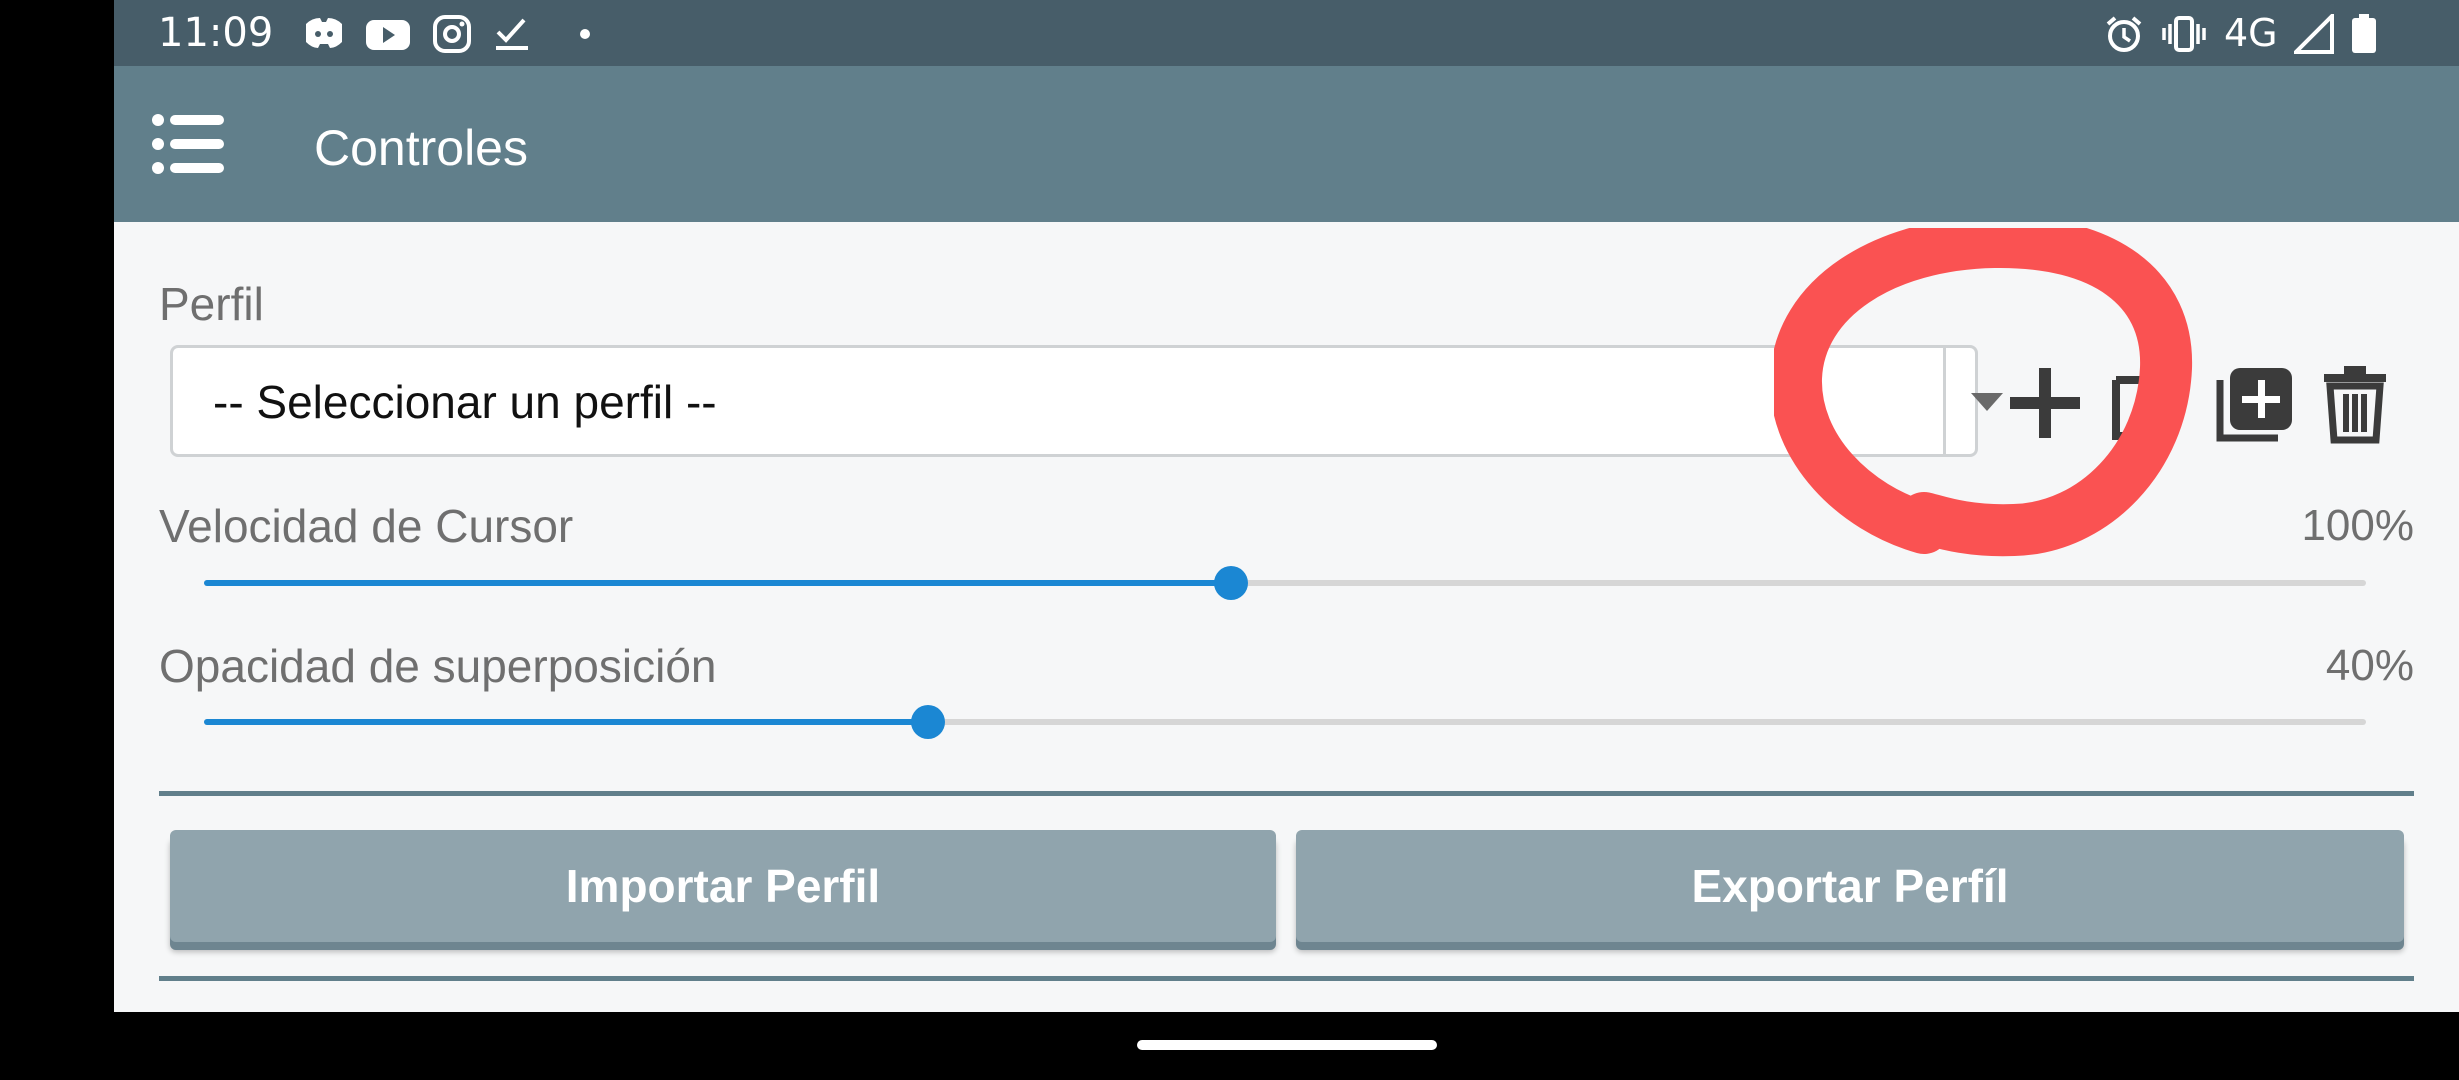 The image size is (2459, 1080). What do you see at coordinates (2045, 403) in the screenshot?
I see `add-icon` at bounding box center [2045, 403].